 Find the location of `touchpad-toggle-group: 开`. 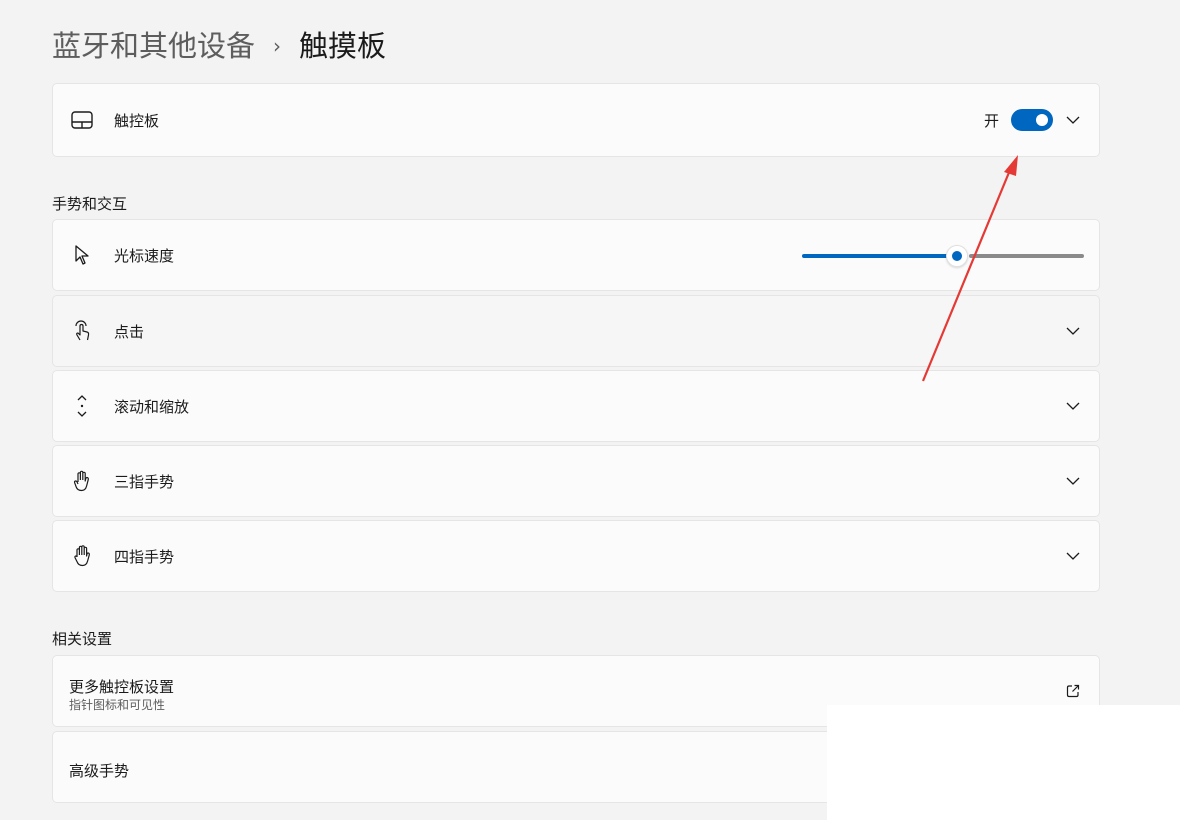

touchpad-toggle-group: 开 is located at coordinates (1018, 120).